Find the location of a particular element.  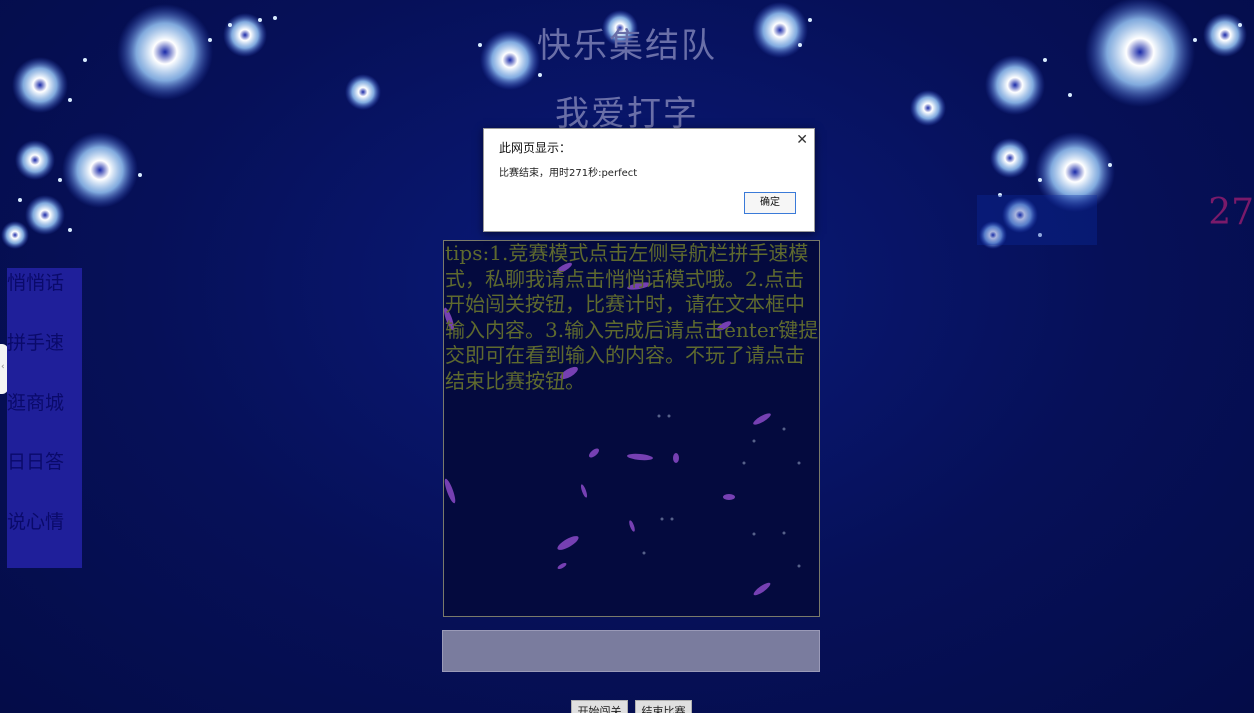

sidebar-item-speed: 拼手速 is located at coordinates (35, 341).